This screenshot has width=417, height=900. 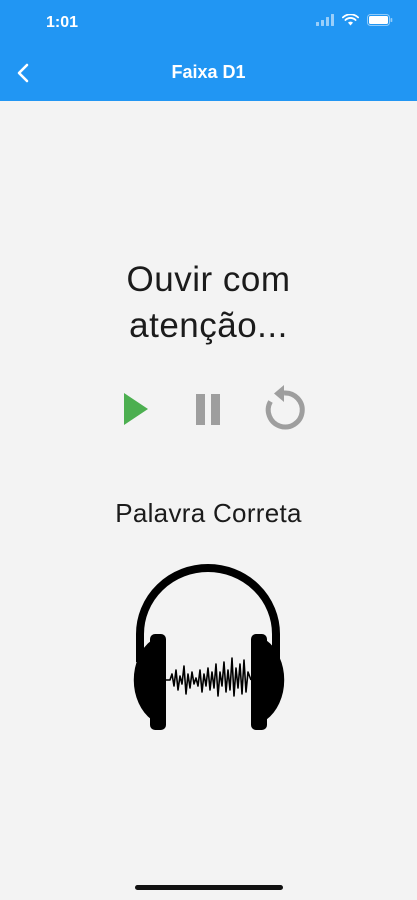 What do you see at coordinates (208, 513) in the screenshot?
I see `word-label: Palavra Correta` at bounding box center [208, 513].